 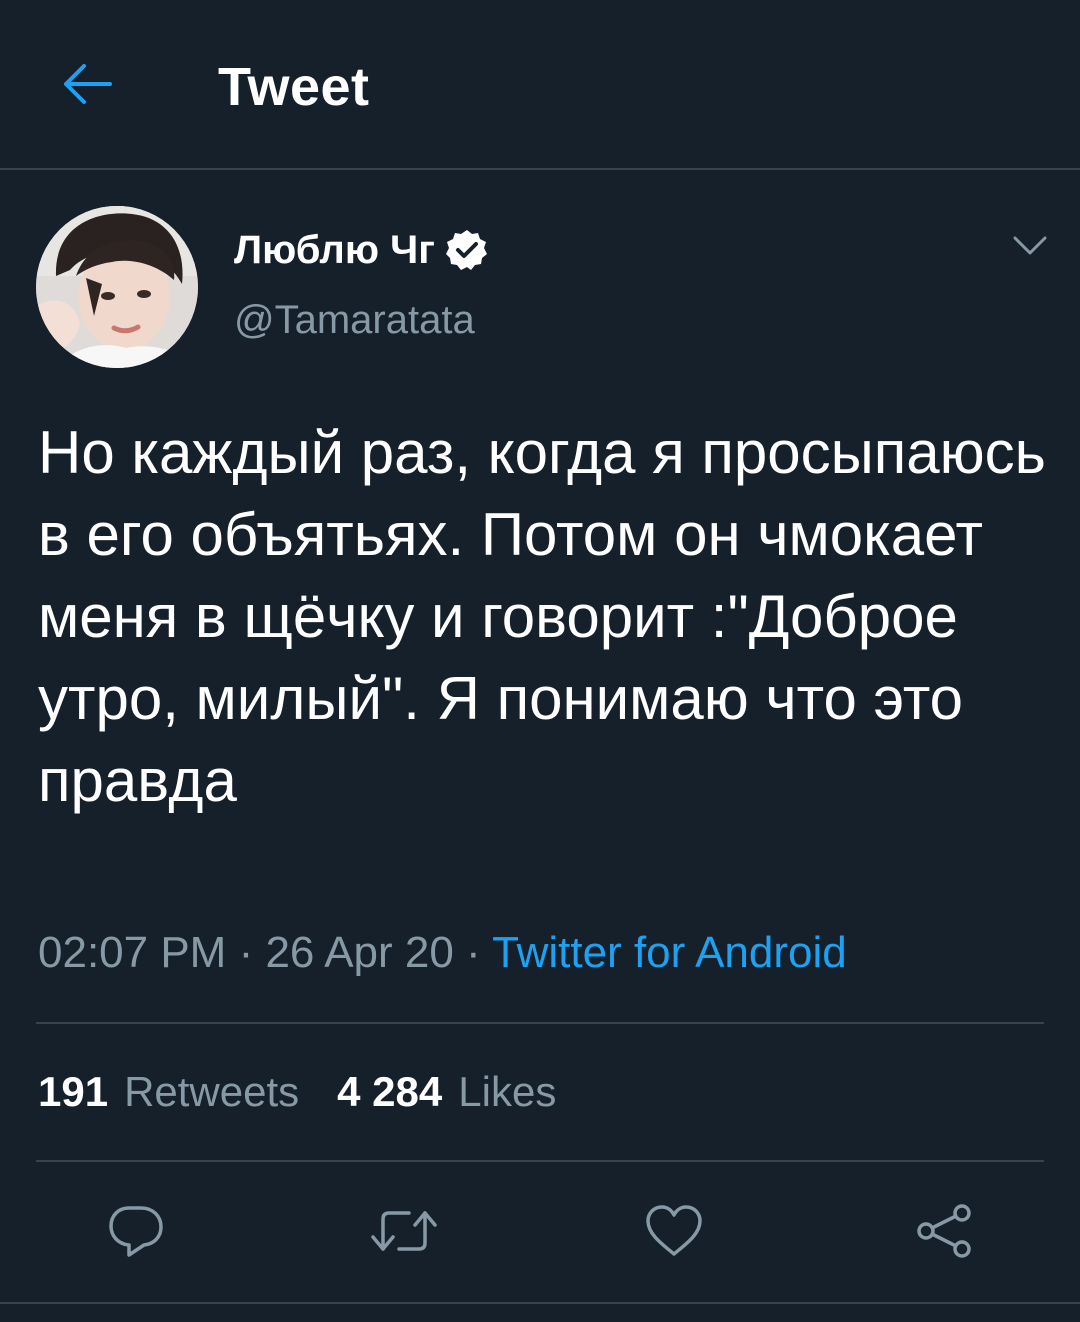 I want to click on chevron-down-icon, so click(x=1030, y=245).